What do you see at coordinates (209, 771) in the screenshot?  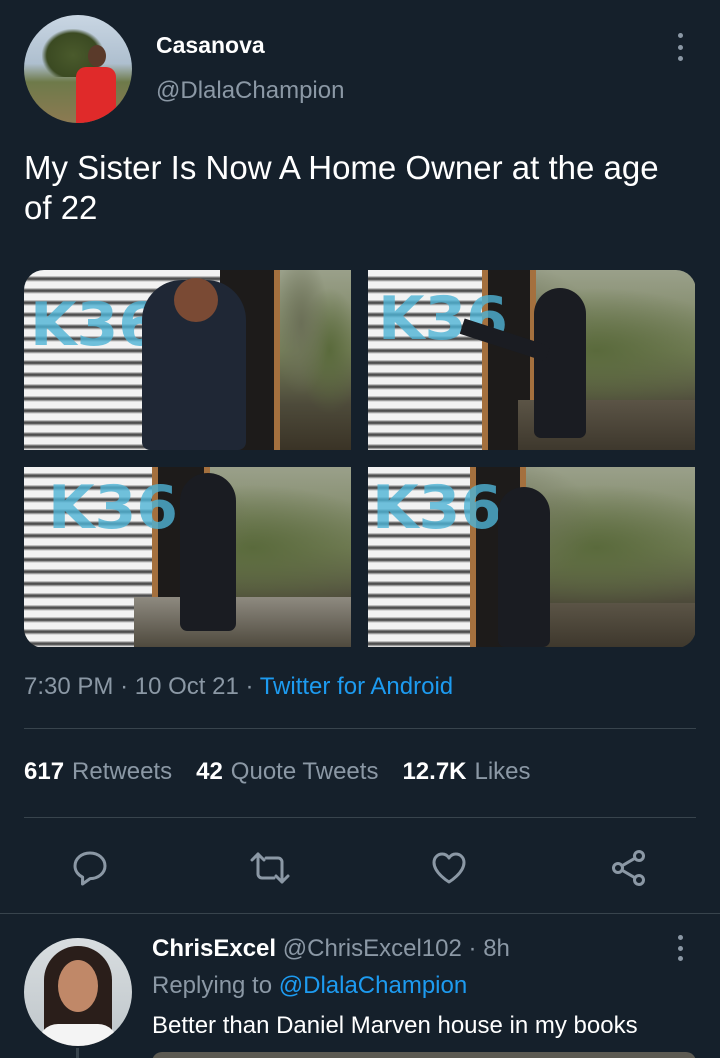 I see `quotes-count: 42` at bounding box center [209, 771].